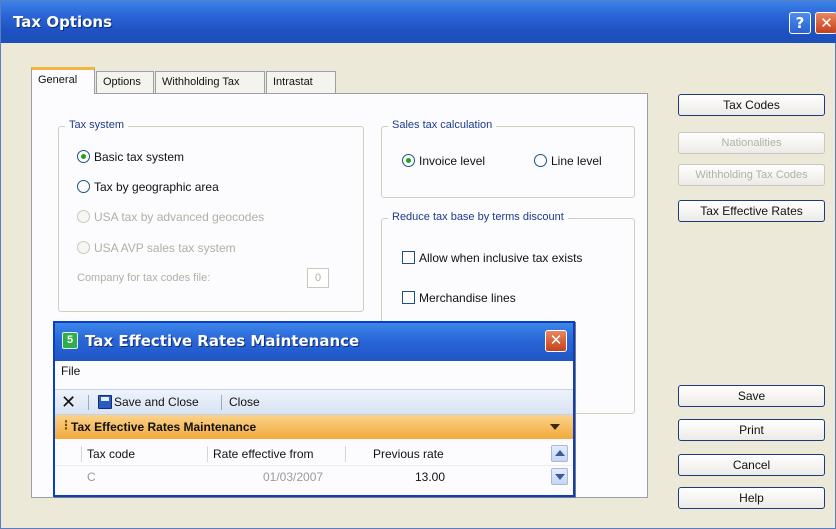 This screenshot has width=836, height=529. What do you see at coordinates (559, 476) in the screenshot?
I see `scroll-down-icon` at bounding box center [559, 476].